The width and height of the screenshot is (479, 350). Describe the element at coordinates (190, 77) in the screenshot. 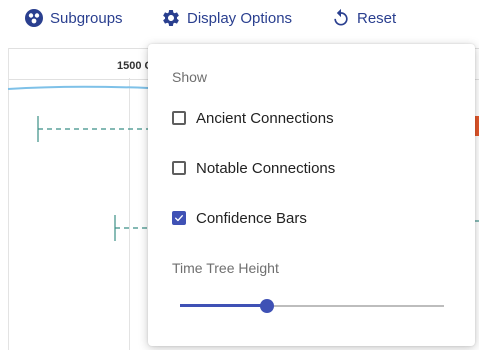

I see `show-heading: Show` at that location.